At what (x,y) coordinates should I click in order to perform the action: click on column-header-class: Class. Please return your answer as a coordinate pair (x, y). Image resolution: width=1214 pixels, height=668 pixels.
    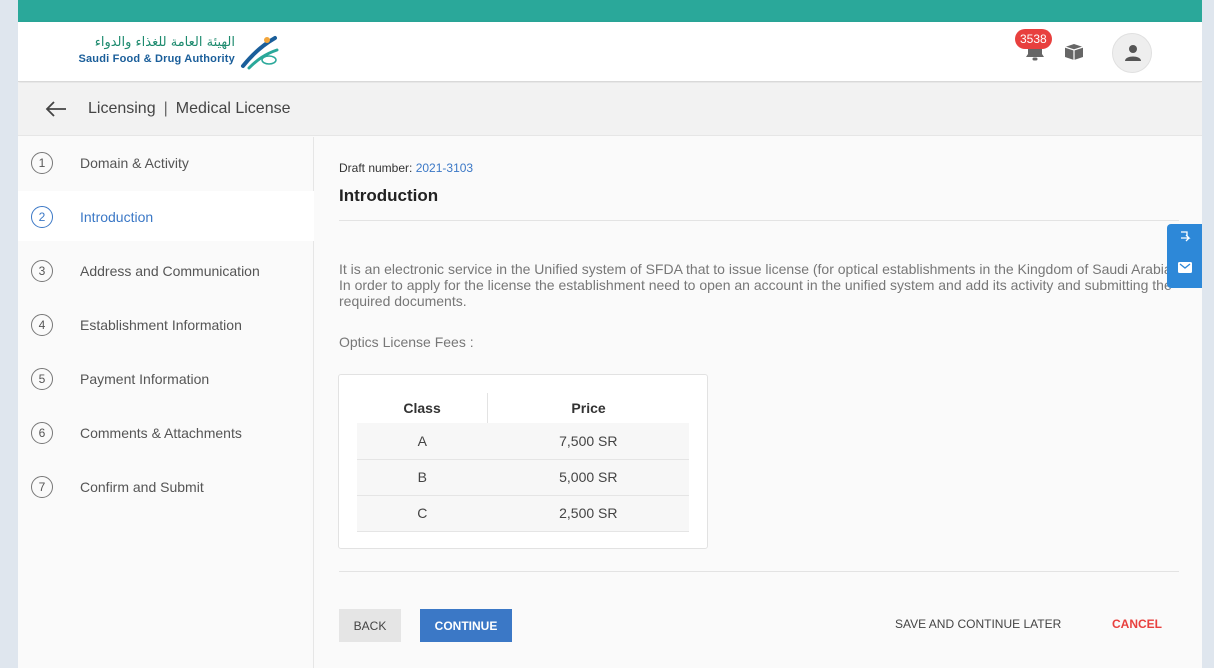
    Looking at the image, I should click on (423, 408).